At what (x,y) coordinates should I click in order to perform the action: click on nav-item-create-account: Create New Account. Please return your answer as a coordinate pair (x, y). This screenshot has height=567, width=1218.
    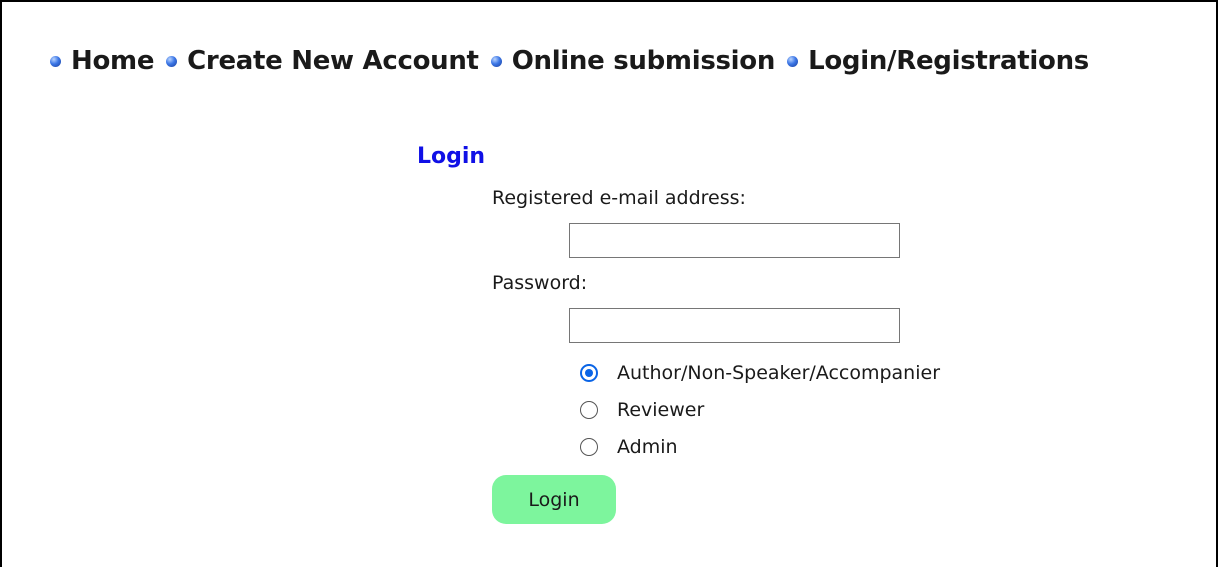
    Looking at the image, I should click on (322, 61).